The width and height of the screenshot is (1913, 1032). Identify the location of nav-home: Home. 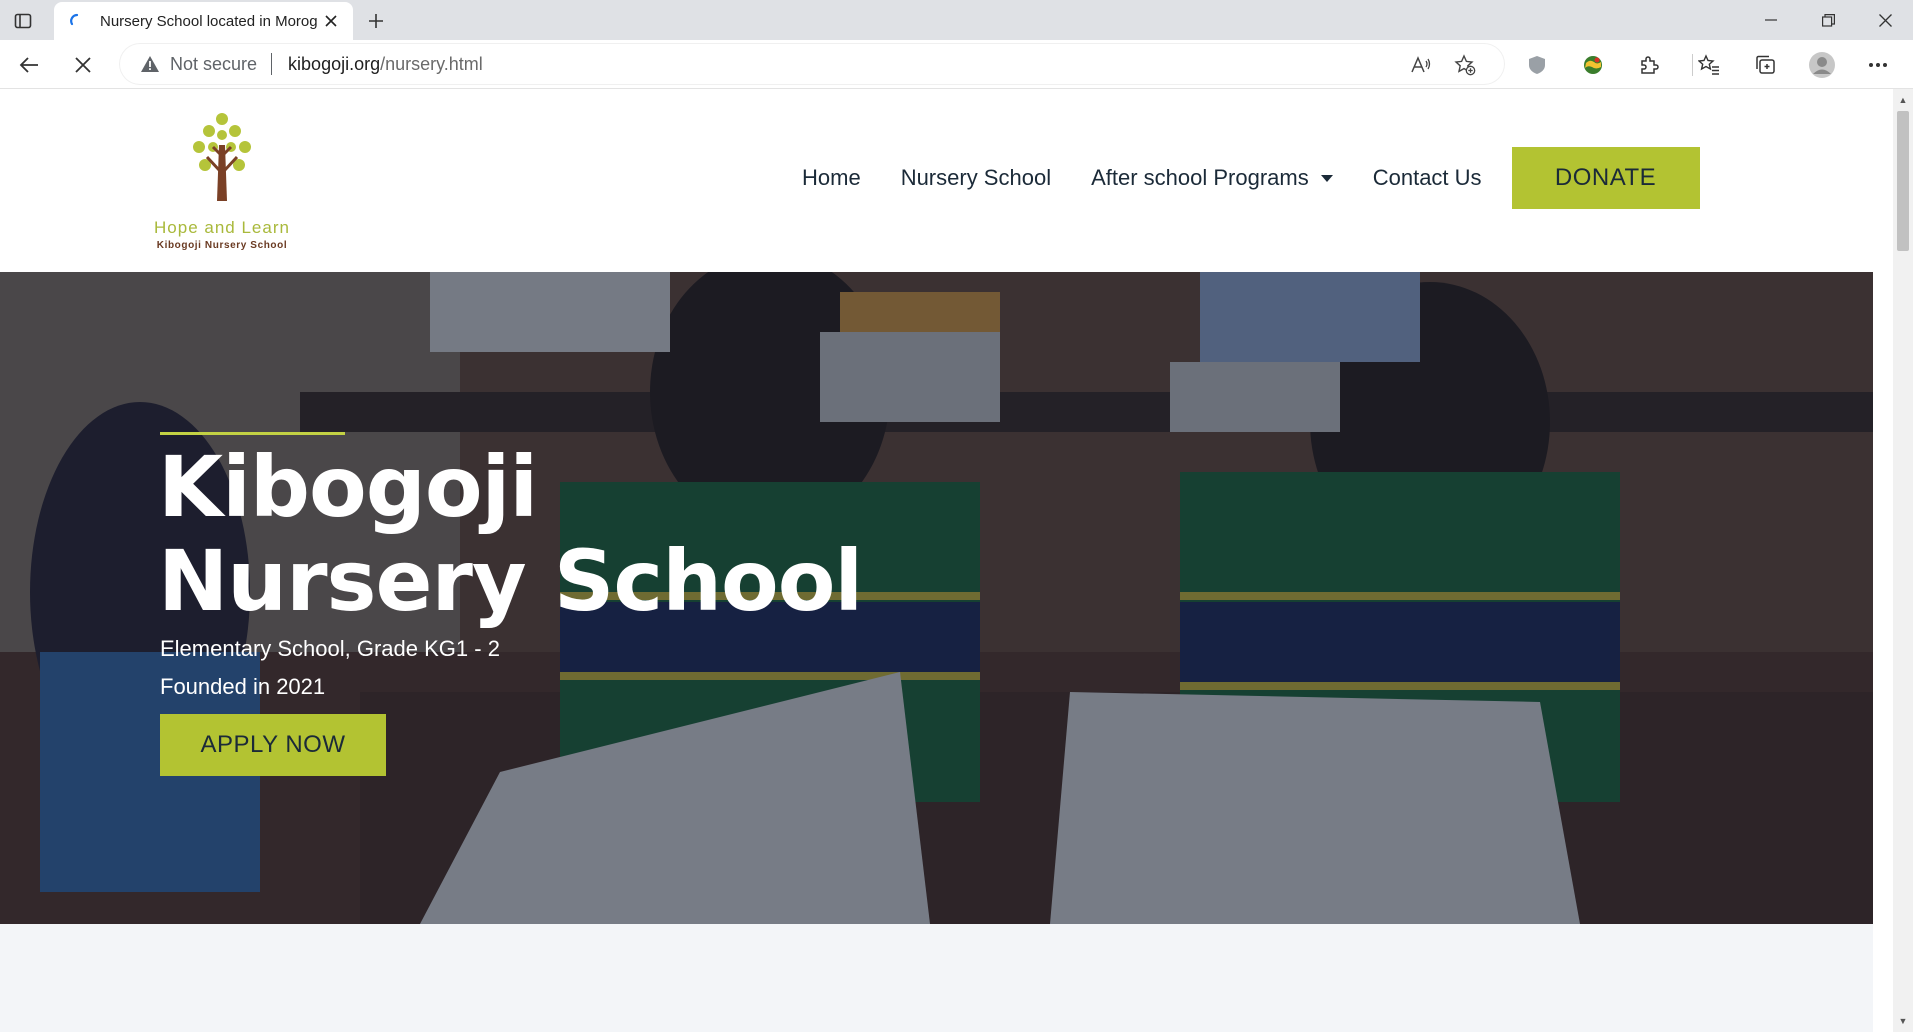
(831, 178).